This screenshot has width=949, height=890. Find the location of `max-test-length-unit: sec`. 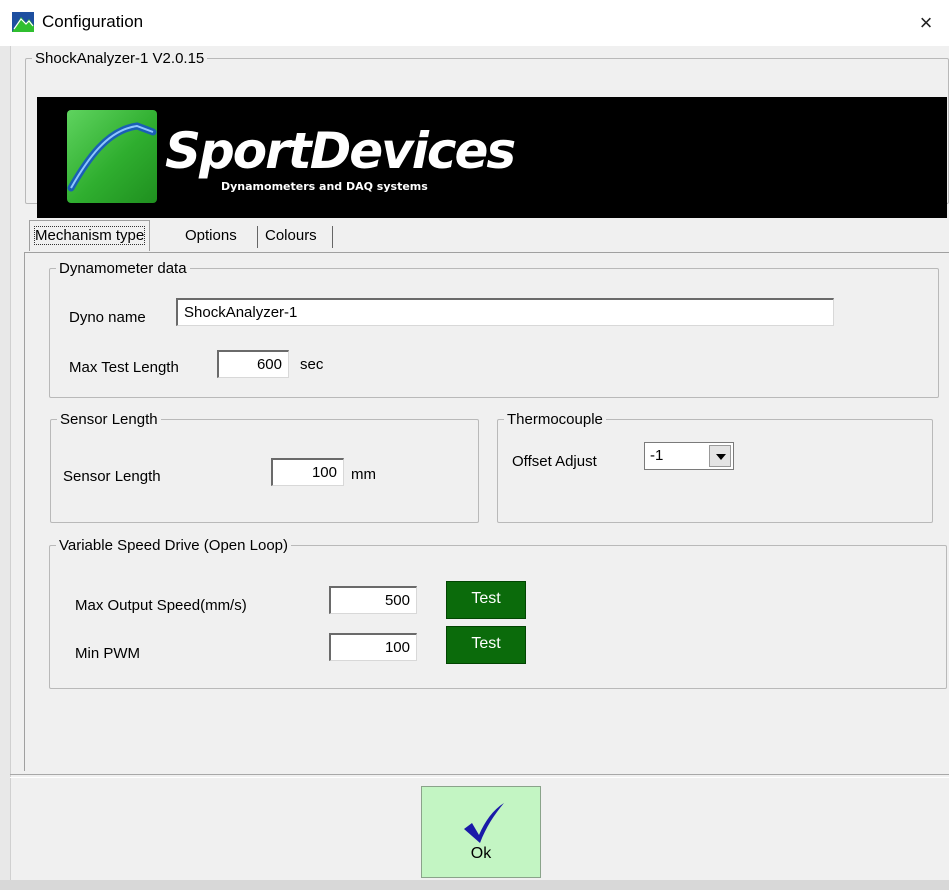

max-test-length-unit: sec is located at coordinates (312, 364).